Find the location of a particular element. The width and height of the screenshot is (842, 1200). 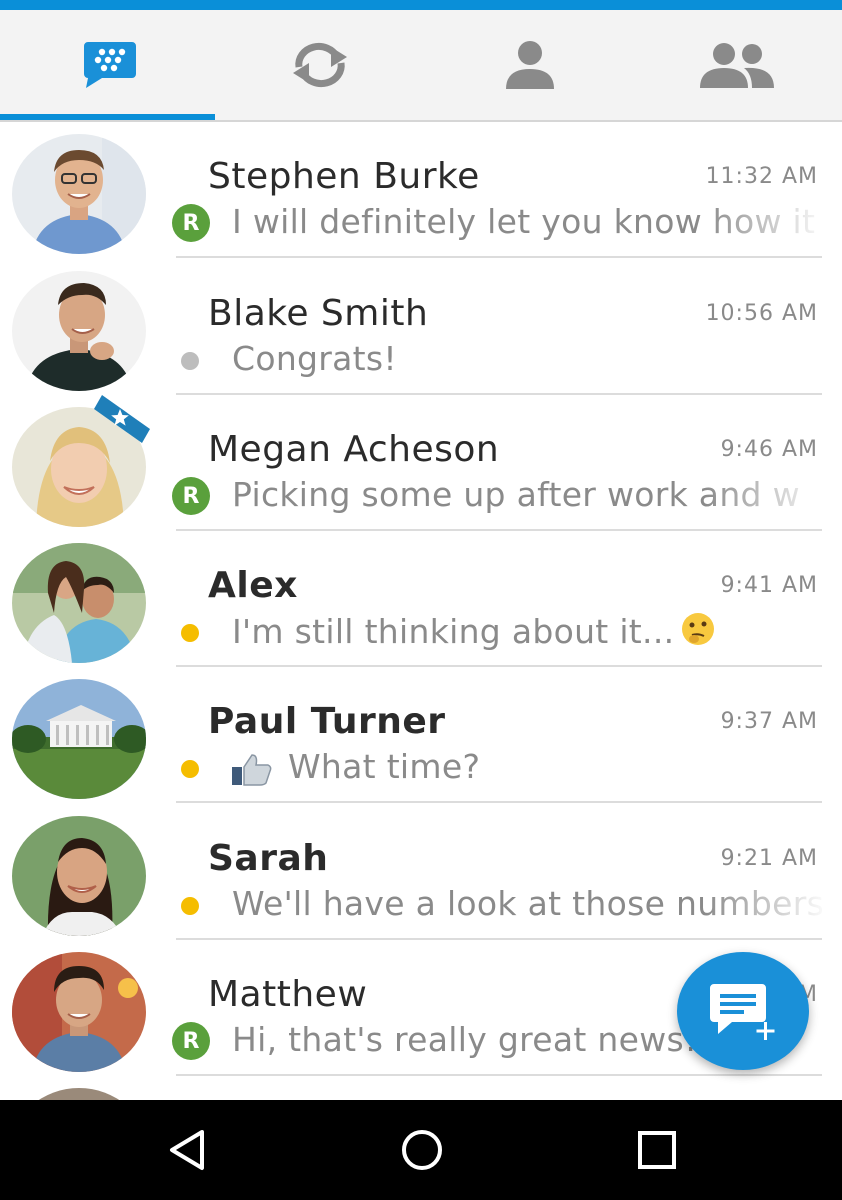

recents-button is located at coordinates (657, 1150).